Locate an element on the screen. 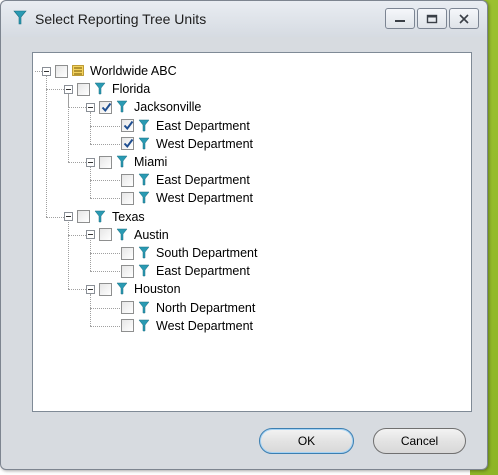  cancel-button: Cancel is located at coordinates (419, 441).